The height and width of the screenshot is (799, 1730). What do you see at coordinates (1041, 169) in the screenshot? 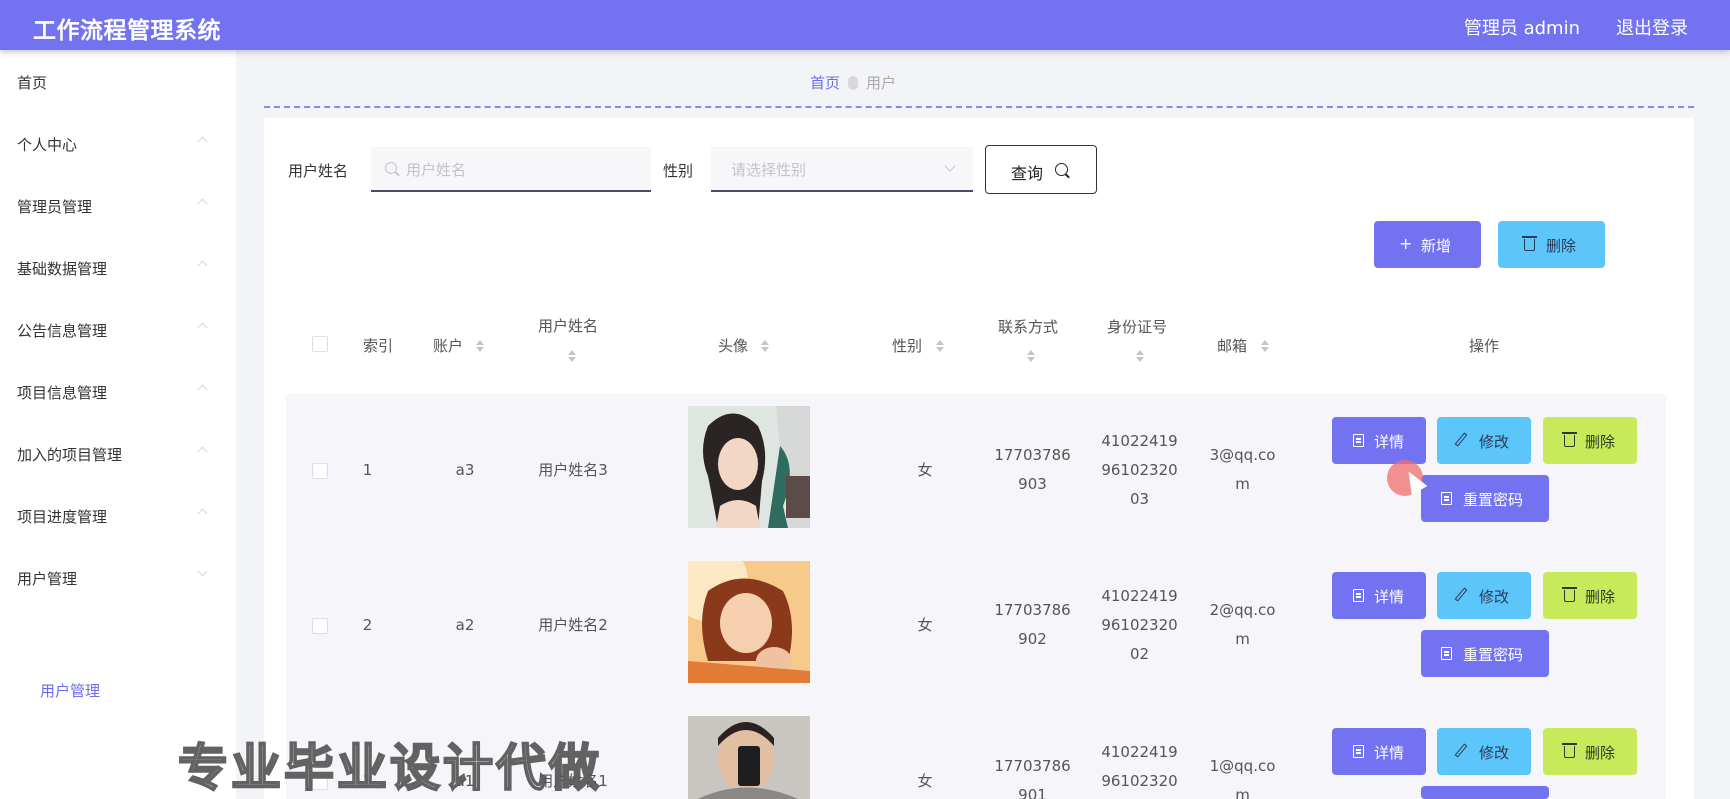
I see `query-button: 查询` at bounding box center [1041, 169].